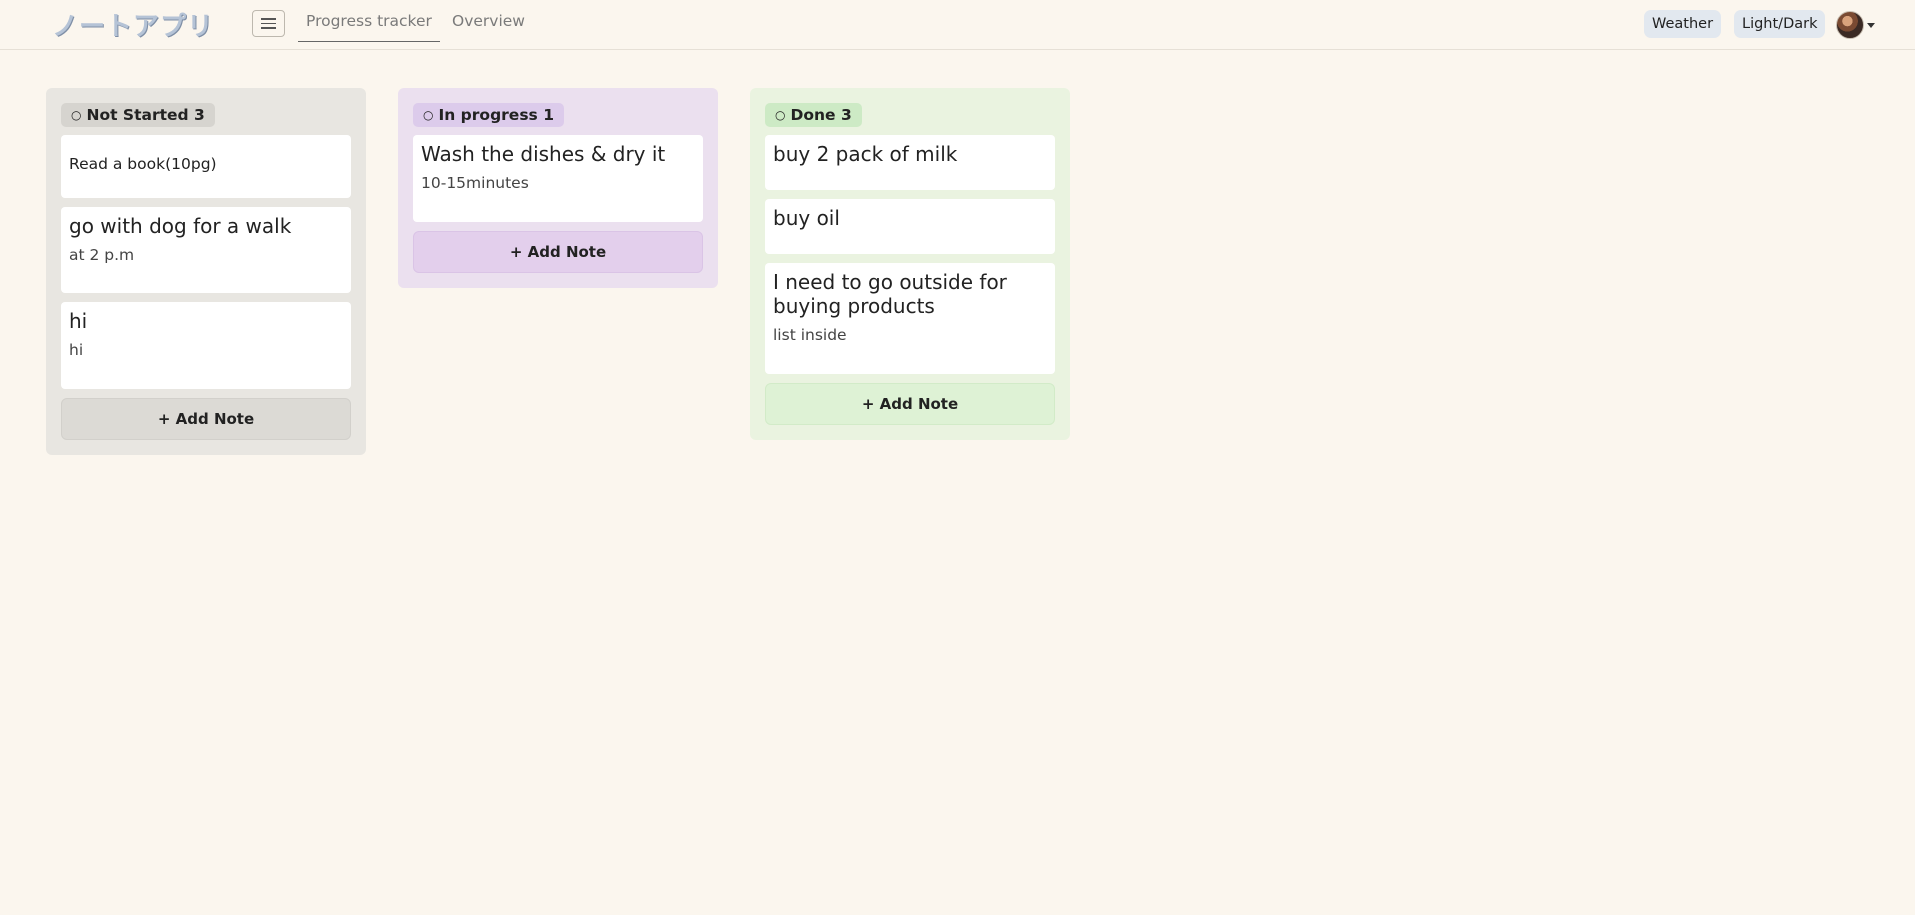 The width and height of the screenshot is (1915, 915). I want to click on avatar, so click(1850, 25).